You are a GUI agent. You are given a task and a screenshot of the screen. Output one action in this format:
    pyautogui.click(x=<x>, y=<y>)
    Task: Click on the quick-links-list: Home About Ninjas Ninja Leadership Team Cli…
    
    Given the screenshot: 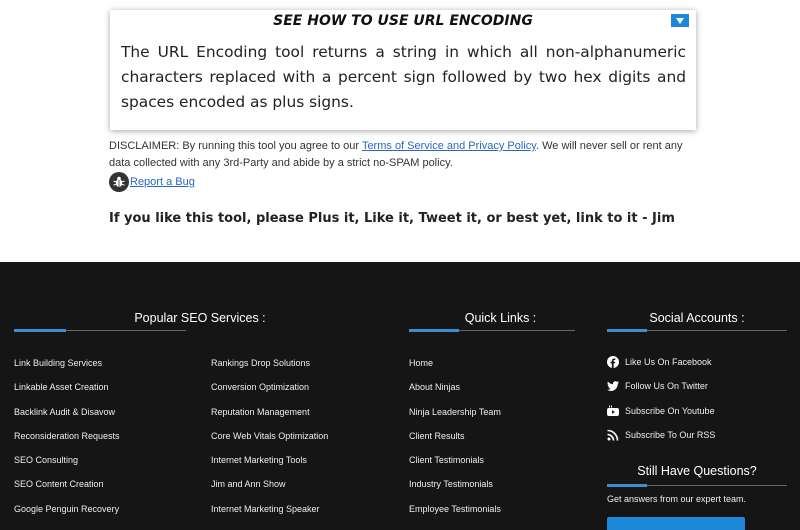 What is the action you would take?
    pyautogui.click(x=455, y=442)
    